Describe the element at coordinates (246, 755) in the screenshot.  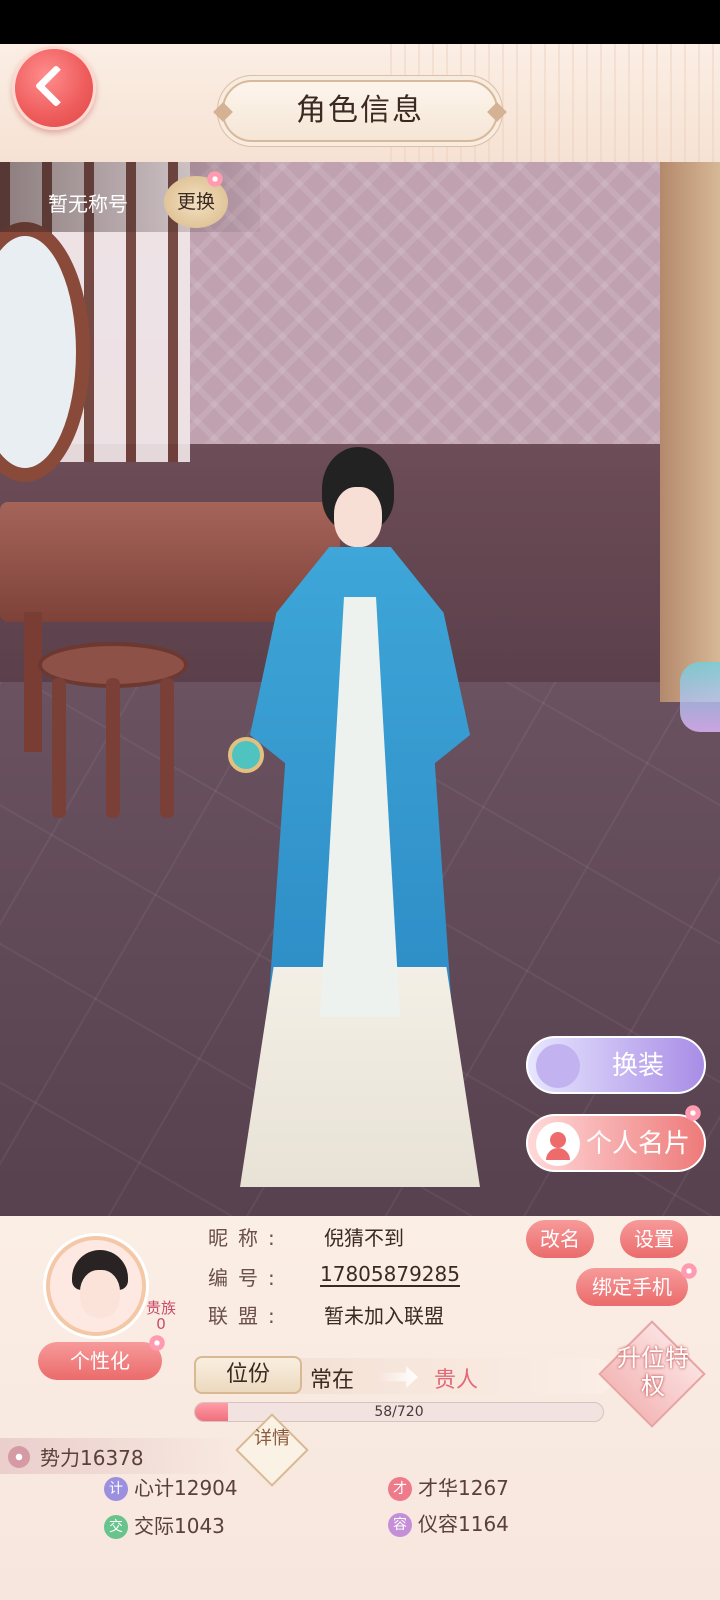
I see `fan-icon` at that location.